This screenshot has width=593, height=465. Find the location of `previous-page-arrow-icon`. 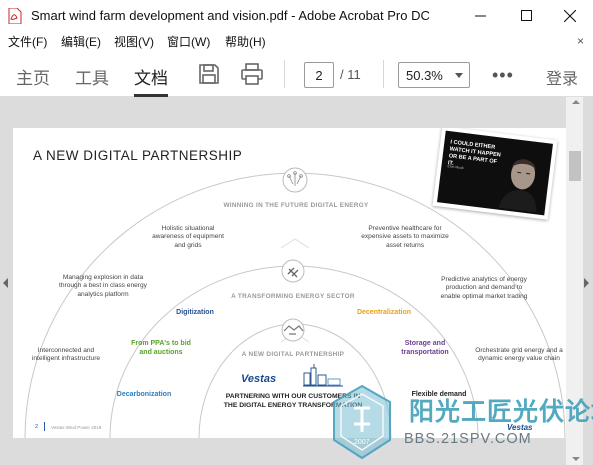

previous-page-arrow-icon is located at coordinates (5, 283).